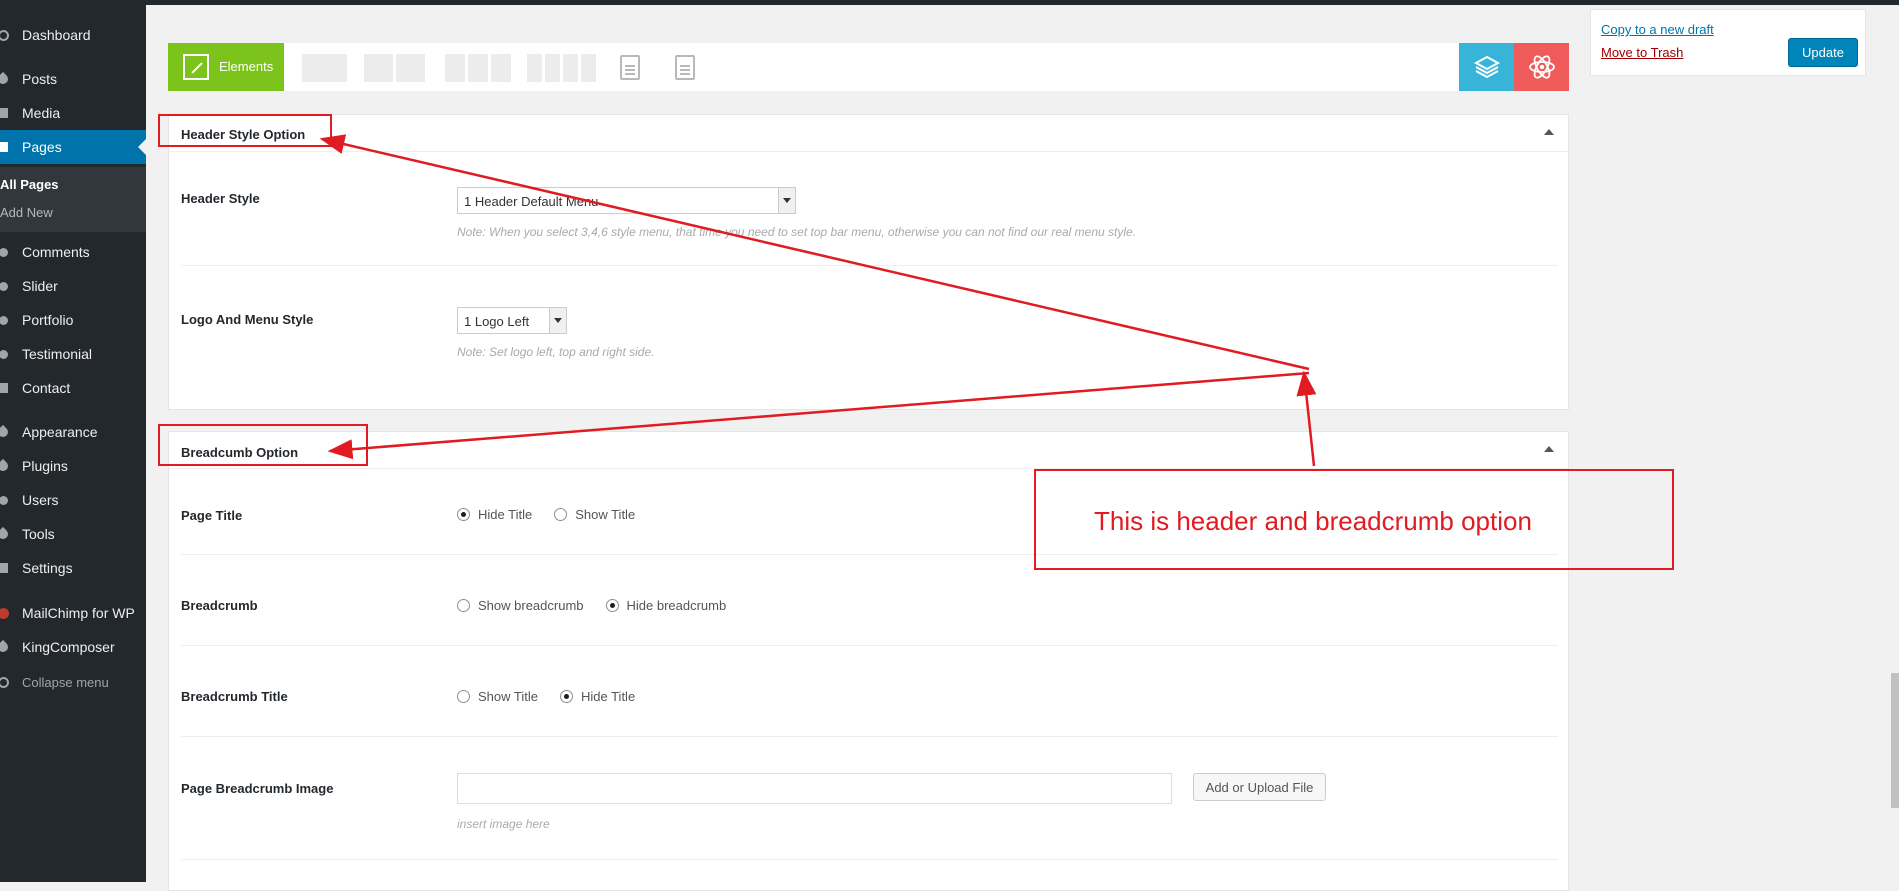 The image size is (1899, 891). What do you see at coordinates (608, 696) in the screenshot?
I see `hide-breadcrumb-title-label: Hide Title` at bounding box center [608, 696].